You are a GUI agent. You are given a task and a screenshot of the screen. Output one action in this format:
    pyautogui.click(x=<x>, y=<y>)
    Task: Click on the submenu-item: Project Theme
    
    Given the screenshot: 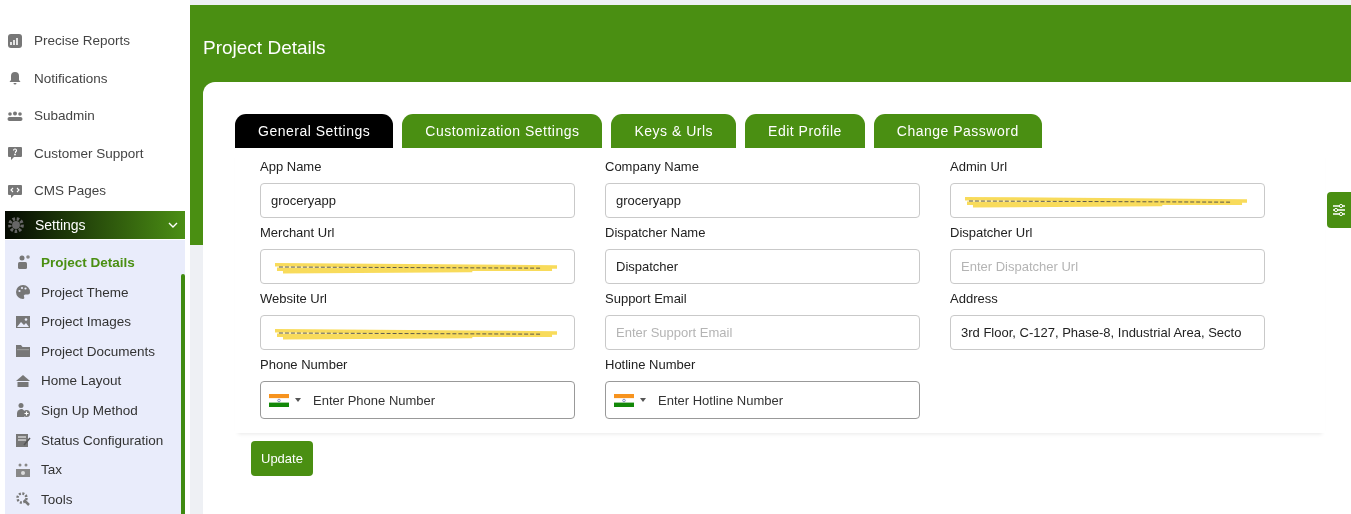 What is the action you would take?
    pyautogui.click(x=95, y=292)
    